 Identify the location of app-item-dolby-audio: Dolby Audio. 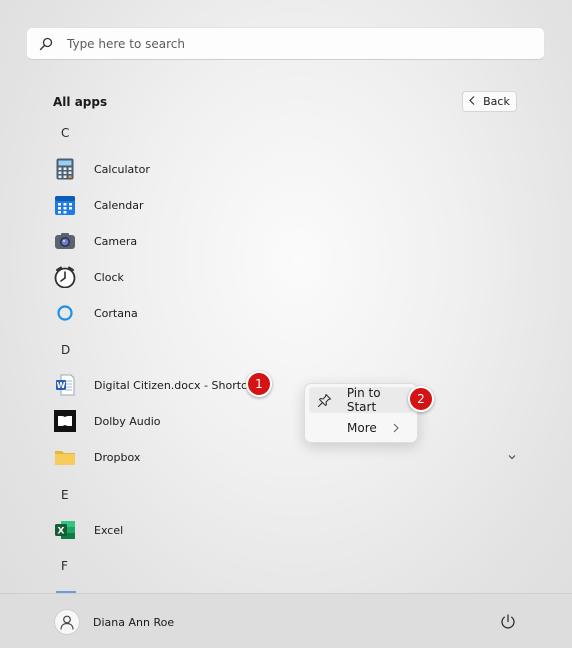
(288, 421).